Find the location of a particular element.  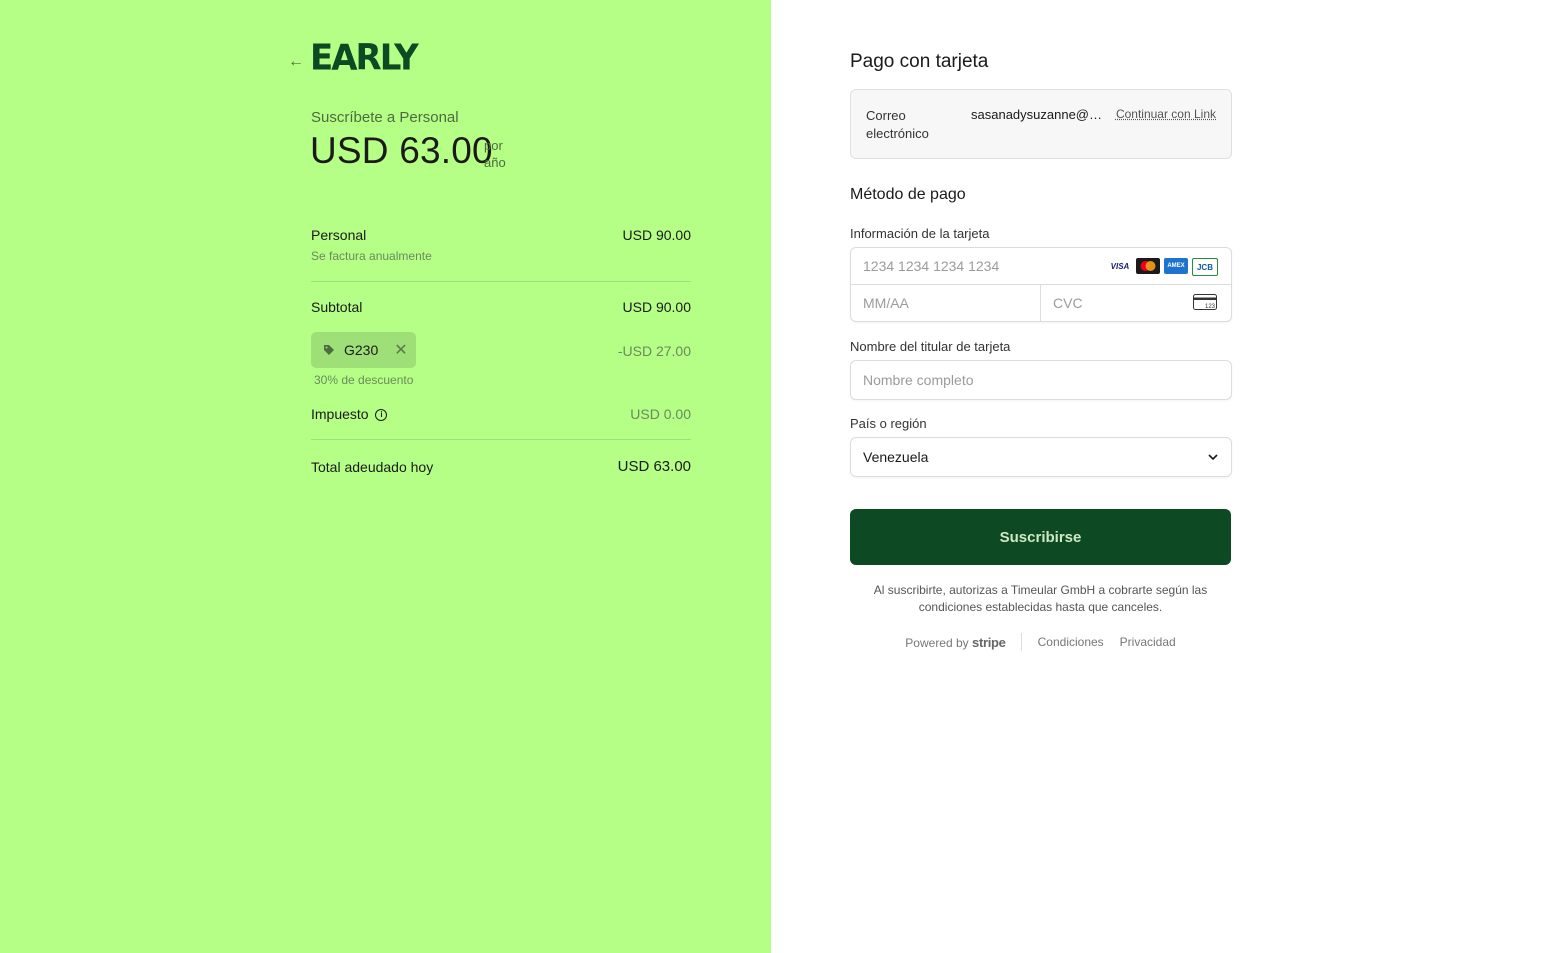

cvc-cell: 123 is located at coordinates (1136, 303).